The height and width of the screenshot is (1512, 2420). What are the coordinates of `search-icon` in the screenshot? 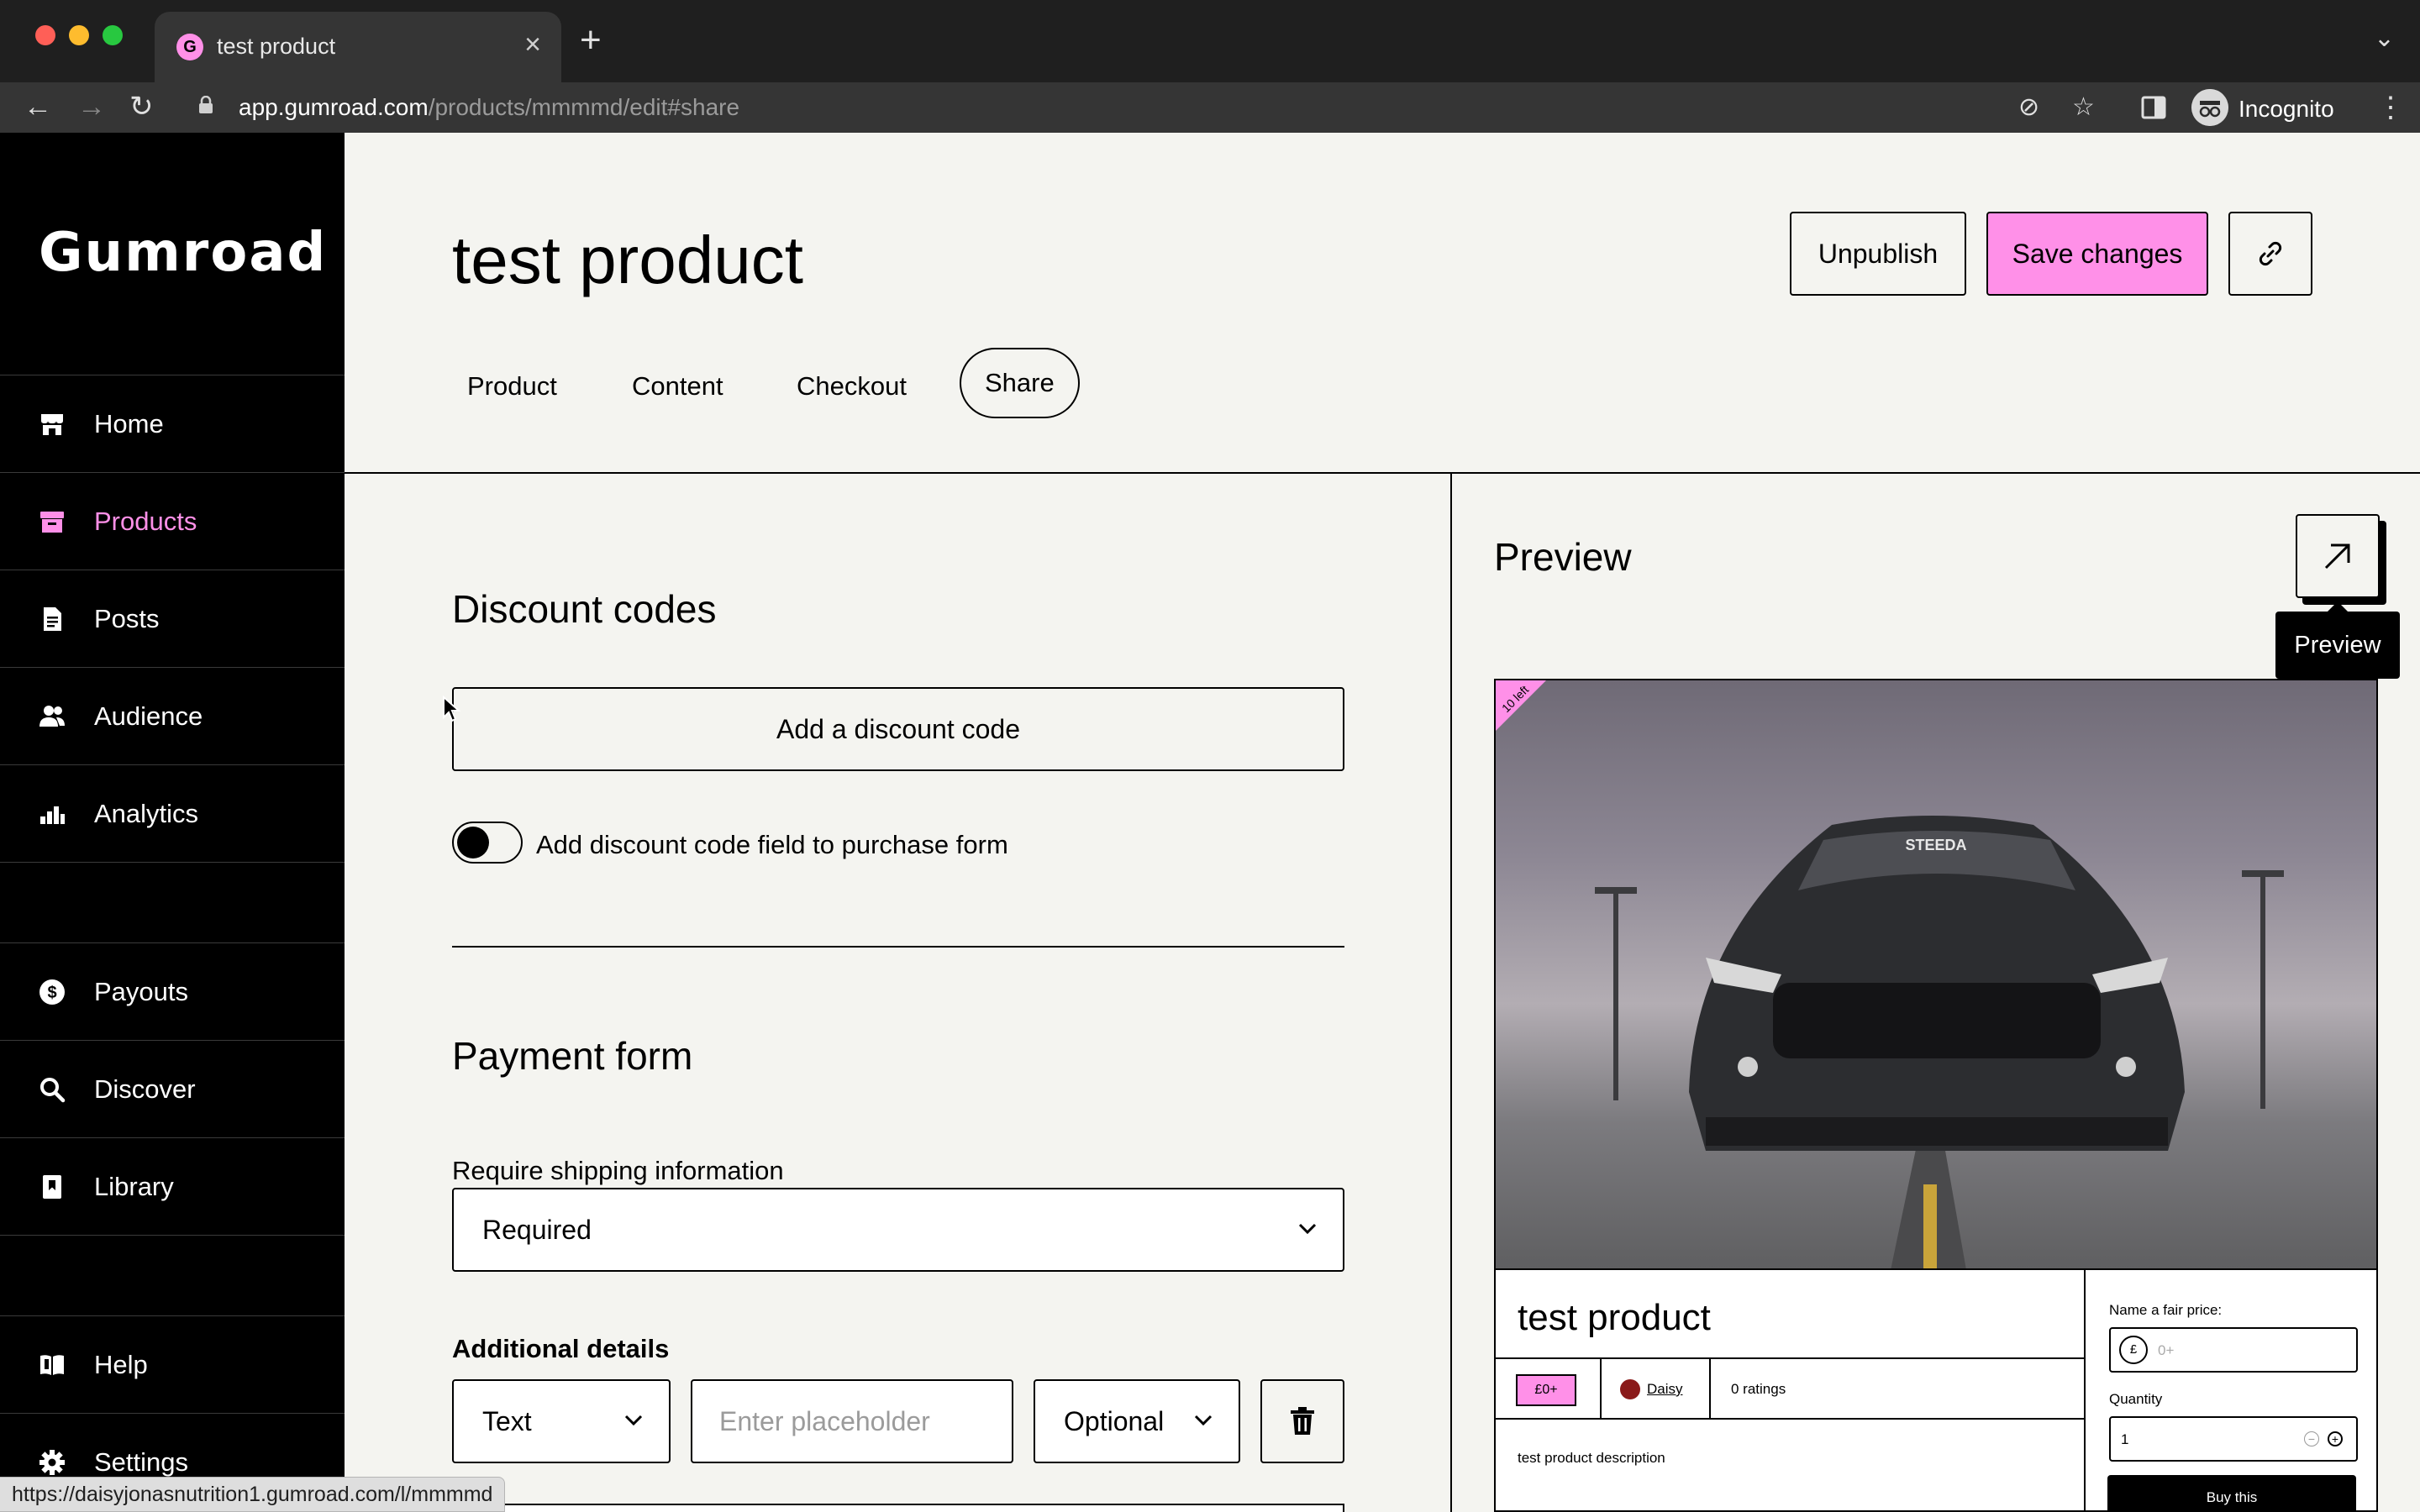 It's located at (53, 1090).